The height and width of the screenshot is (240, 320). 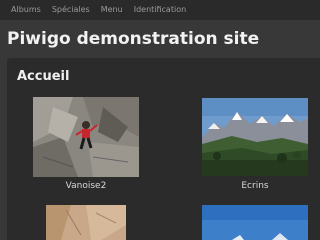 I want to click on album-thumbnail-ecrins, so click(x=255, y=137).